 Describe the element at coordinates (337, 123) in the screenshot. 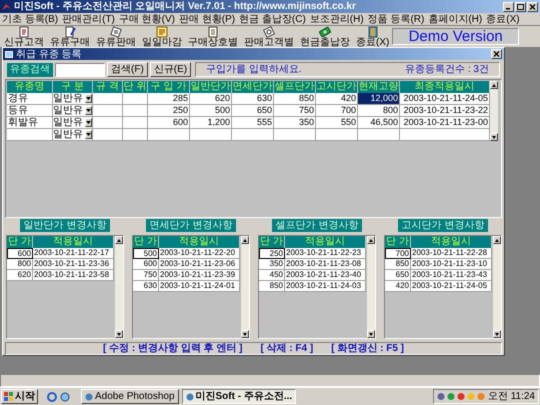

I see `table-cell: 550` at that location.